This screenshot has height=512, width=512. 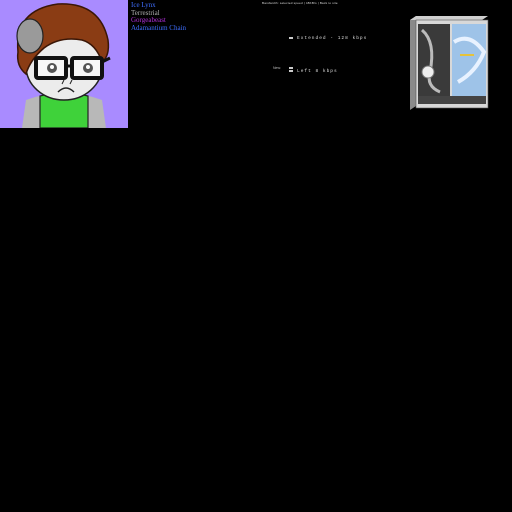 I want to click on avatar, so click(x=64, y=64).